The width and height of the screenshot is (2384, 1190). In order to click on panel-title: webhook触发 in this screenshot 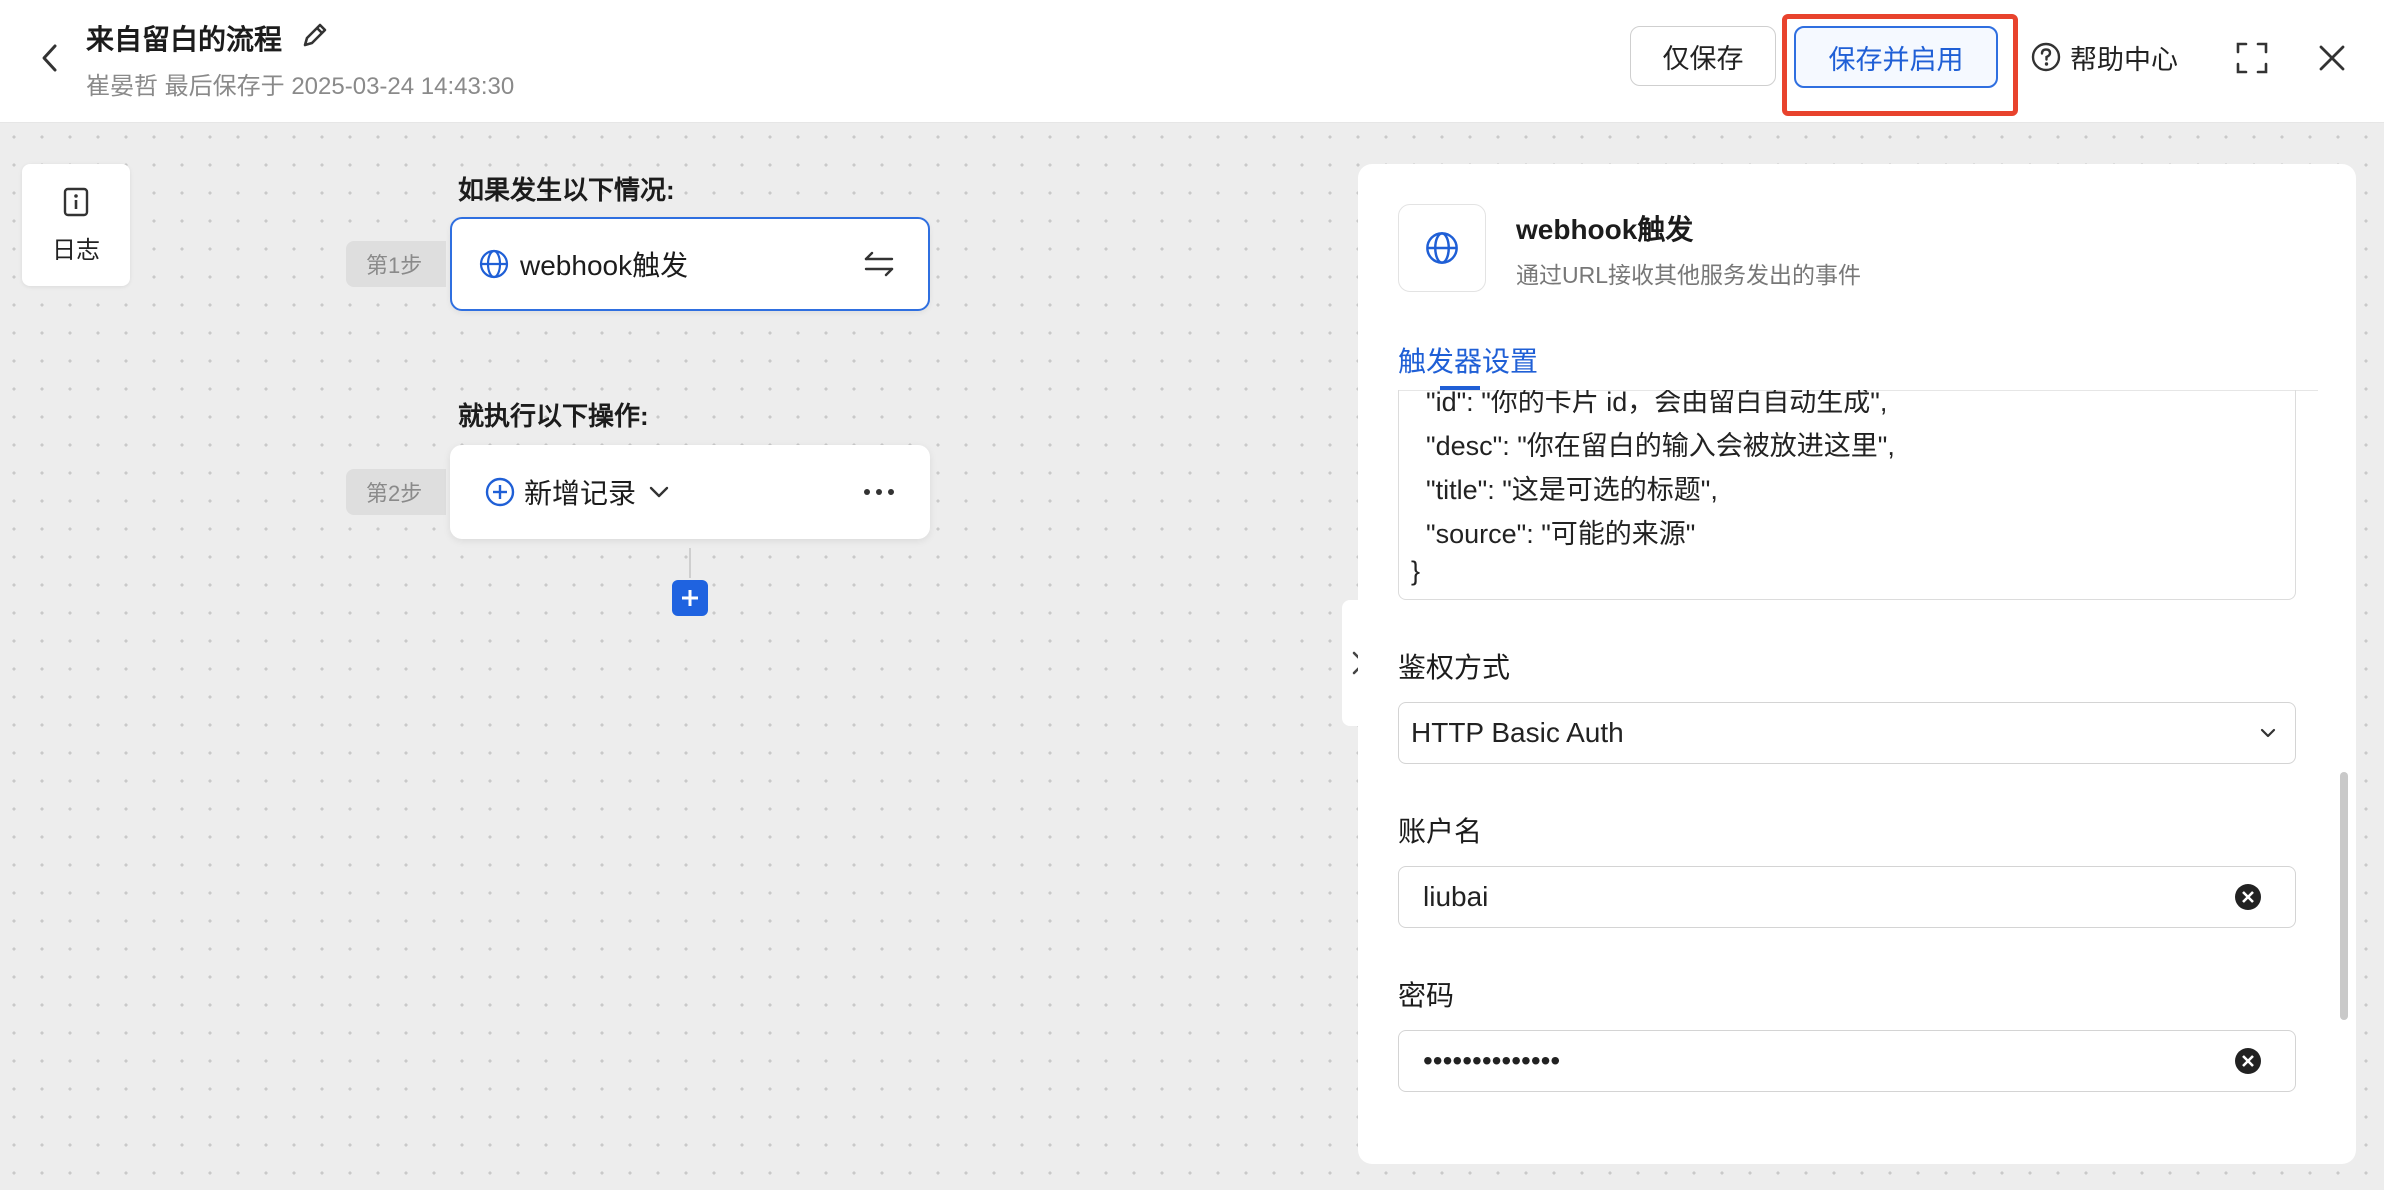, I will do `click(1605, 229)`.